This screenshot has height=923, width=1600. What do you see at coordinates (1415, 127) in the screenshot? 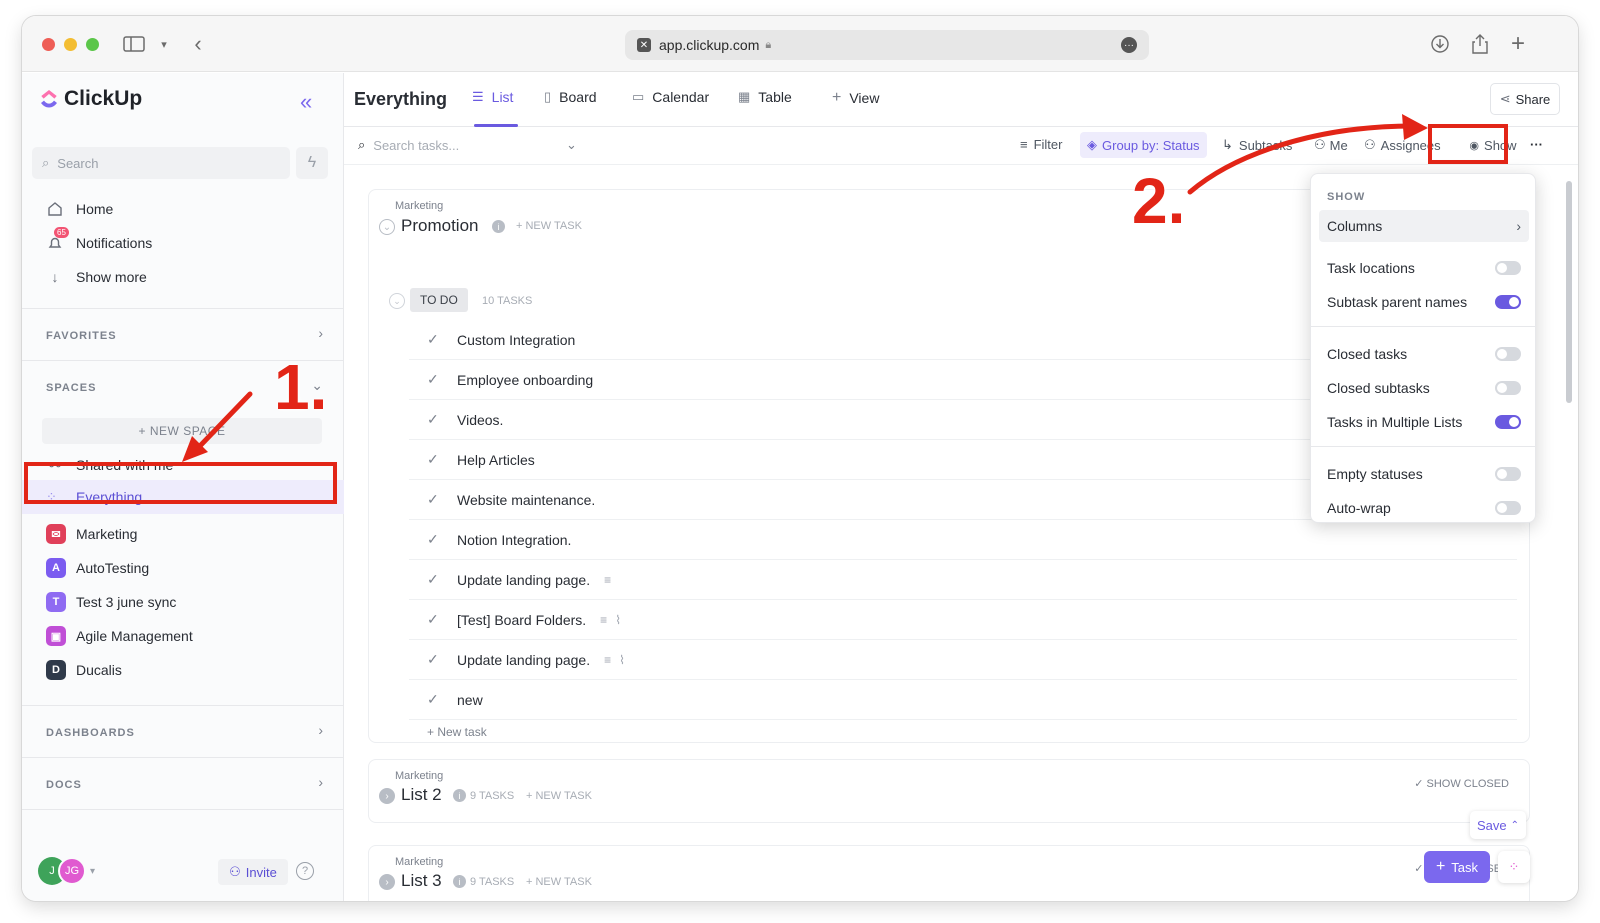
I see `arrow-2-head` at bounding box center [1415, 127].